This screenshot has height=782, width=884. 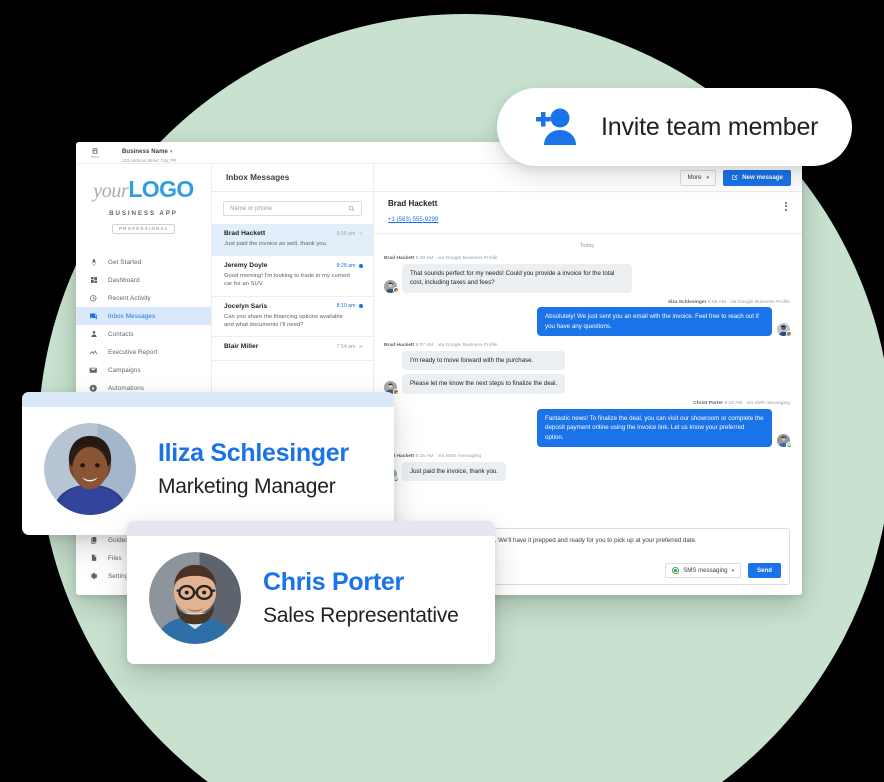 I want to click on more-button: More ▾, so click(x=698, y=177).